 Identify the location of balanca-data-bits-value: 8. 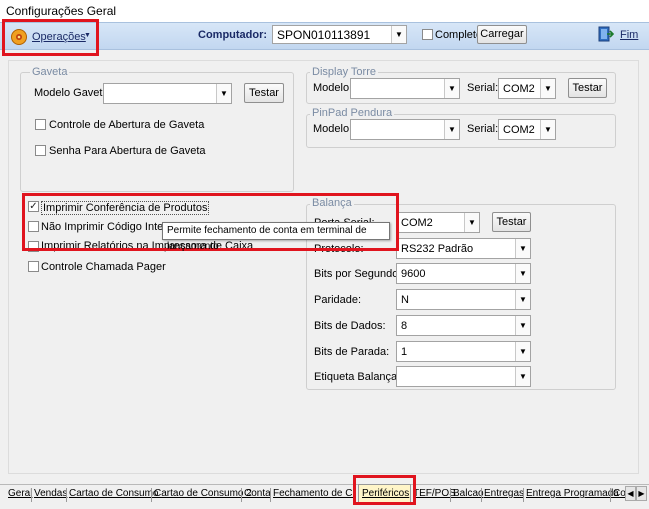
(404, 326).